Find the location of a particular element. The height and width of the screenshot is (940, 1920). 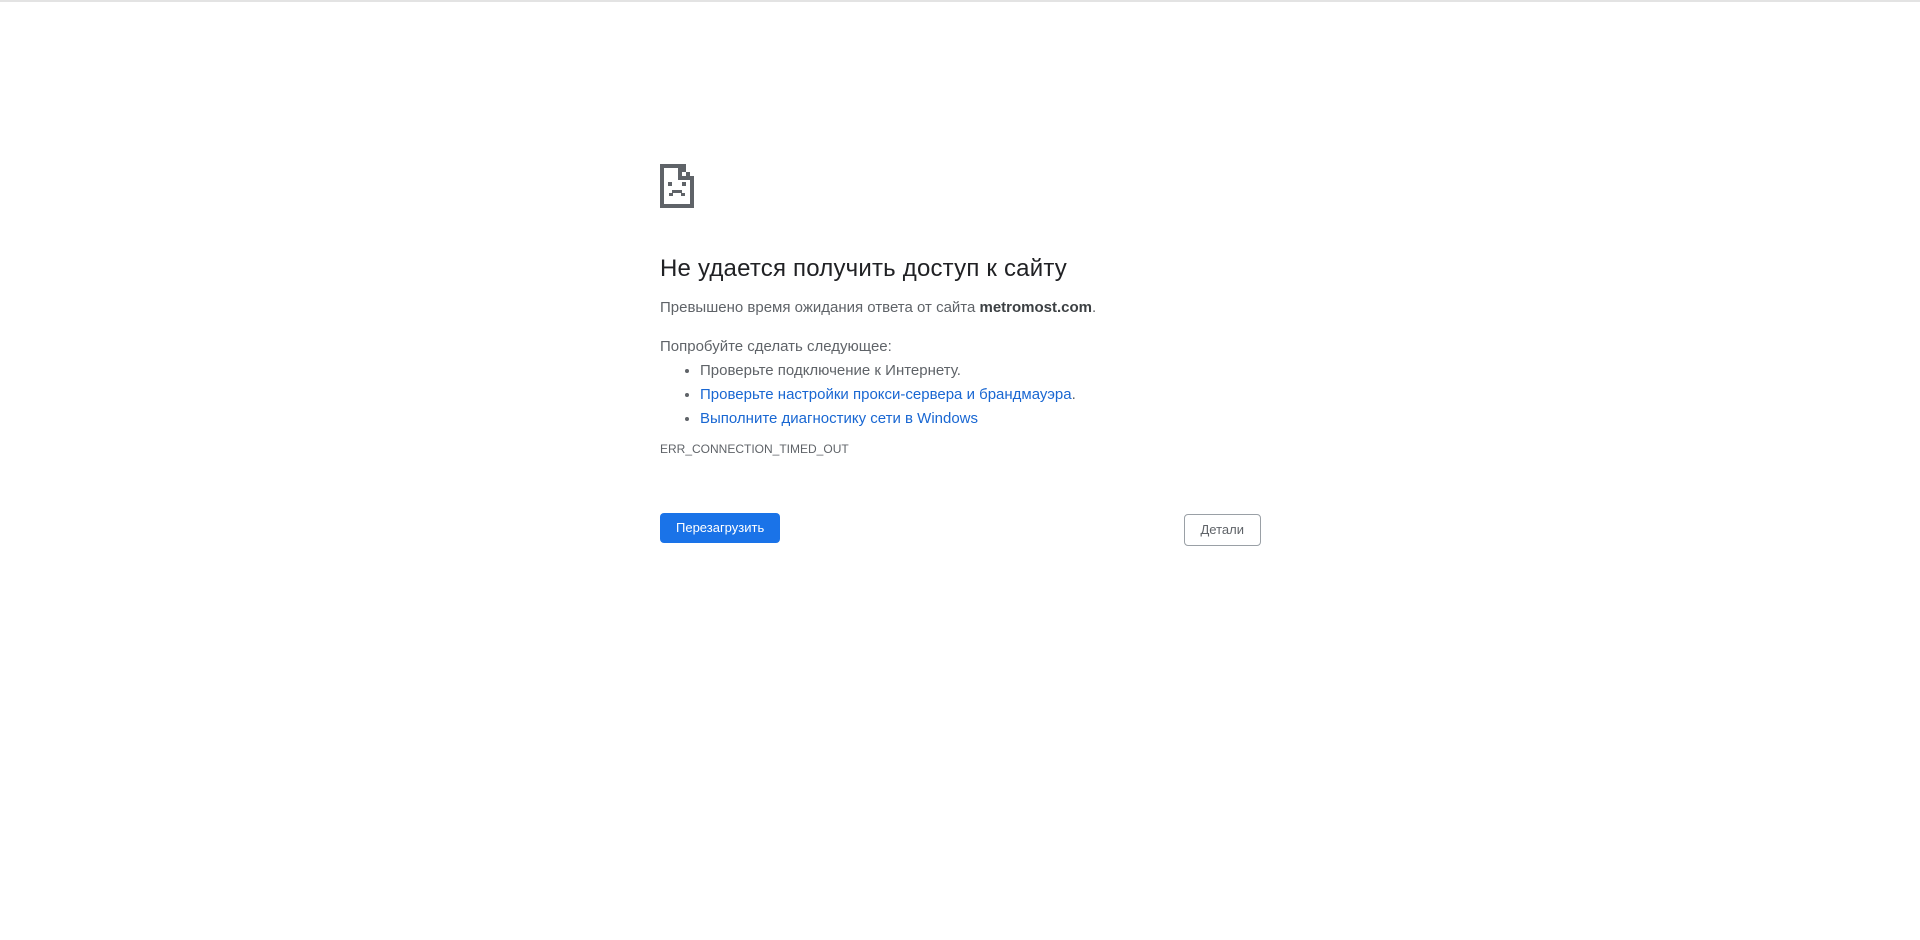

page-title: Не удается получить доступ к сайту is located at coordinates (863, 268).